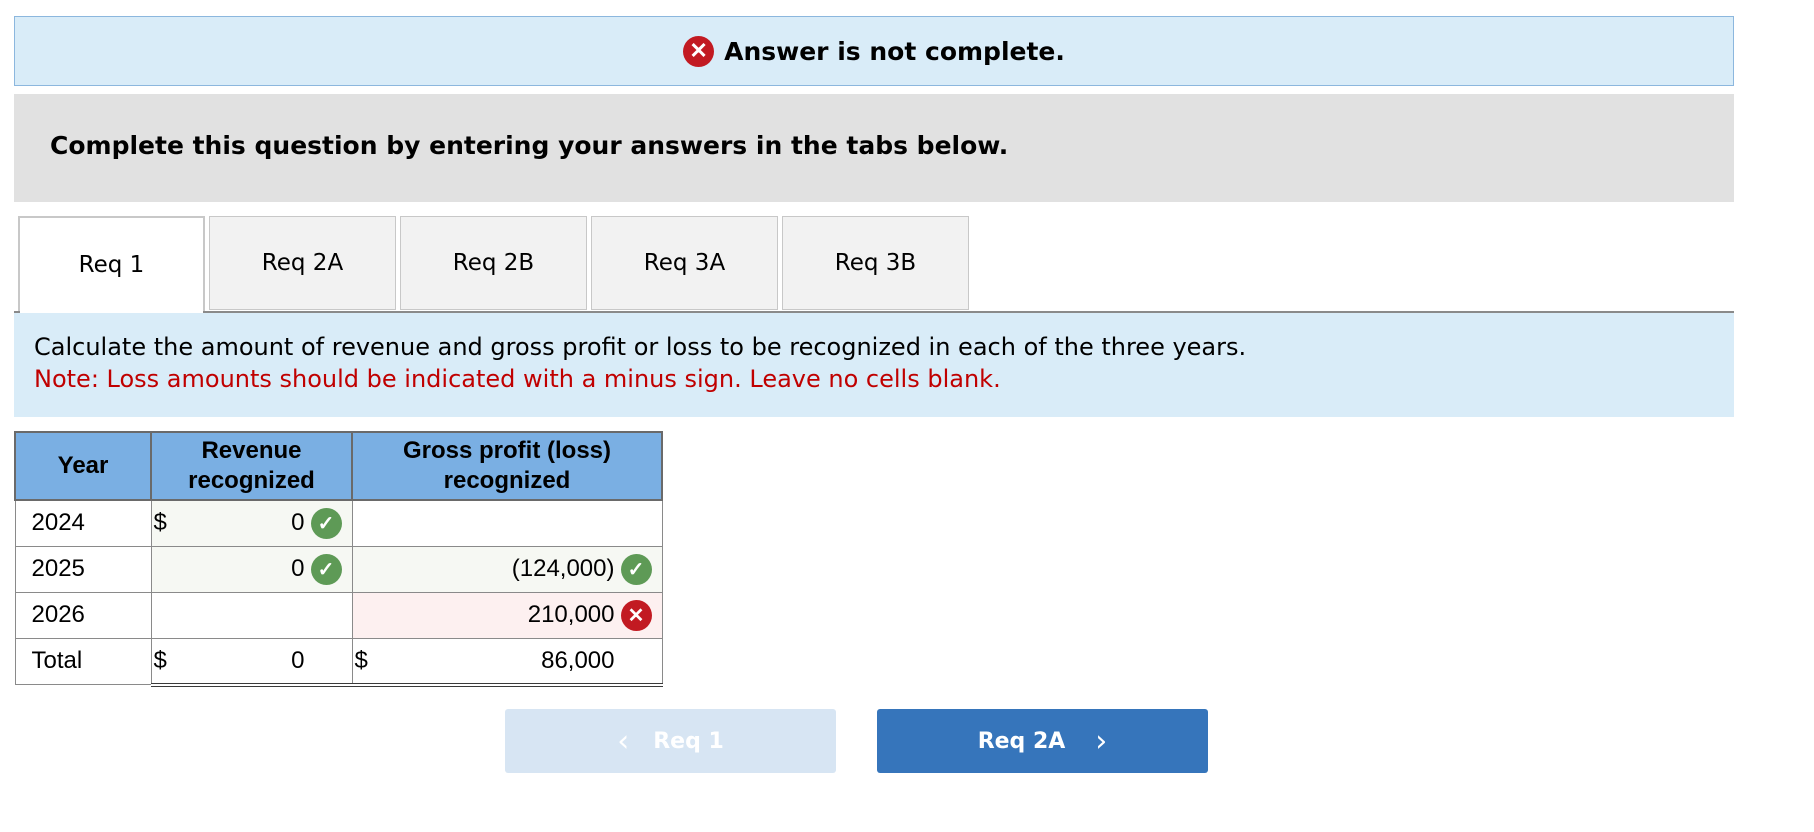 This screenshot has height=832, width=1814. Describe the element at coordinates (578, 660) in the screenshot. I see `gross-profit-total-value: 86,000` at that location.